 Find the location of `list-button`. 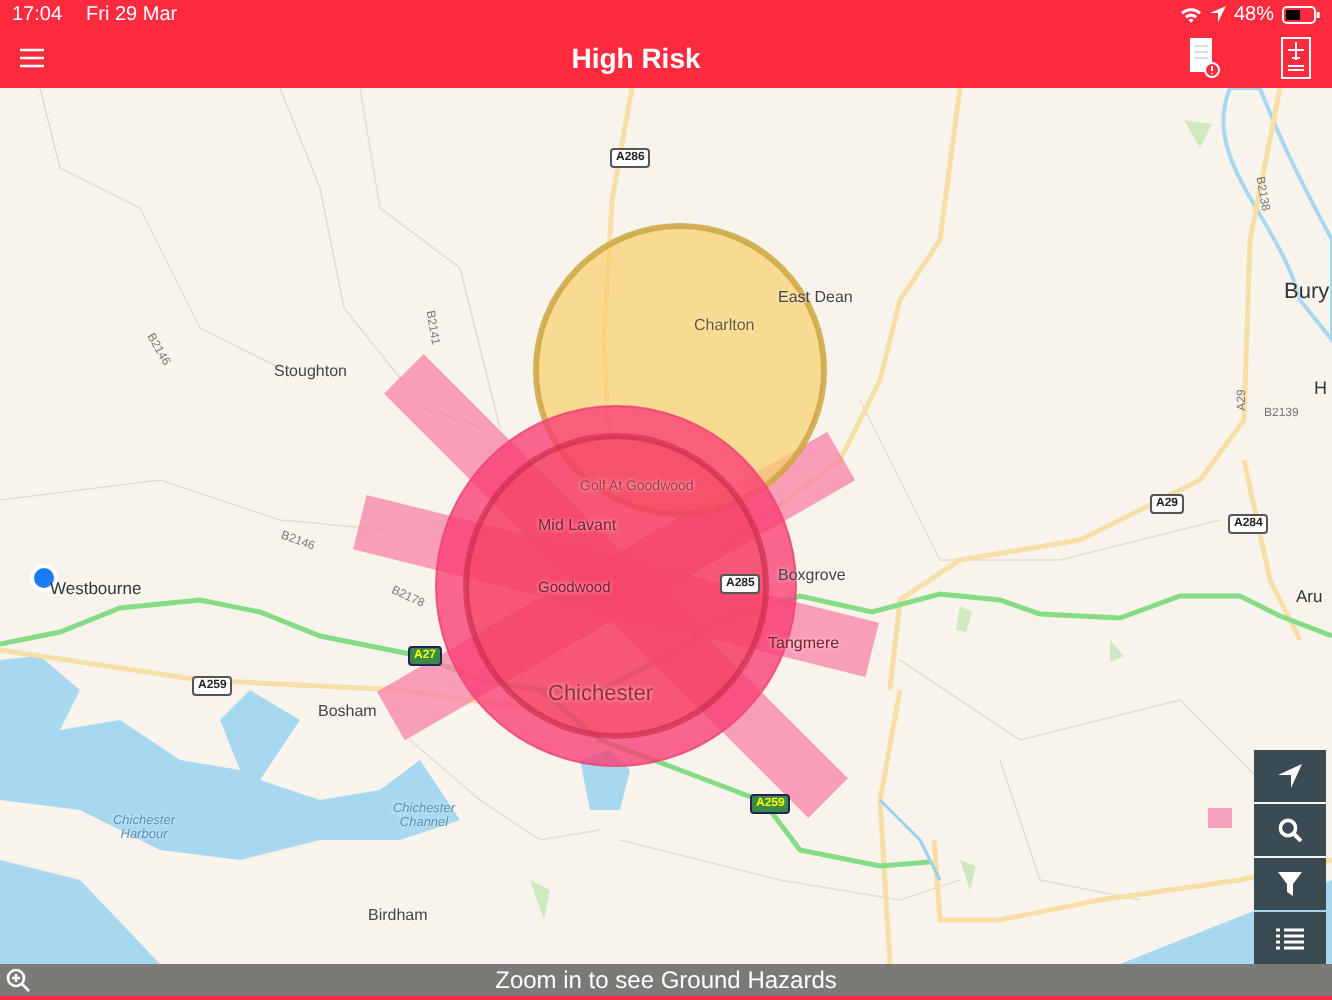

list-button is located at coordinates (1290, 938).